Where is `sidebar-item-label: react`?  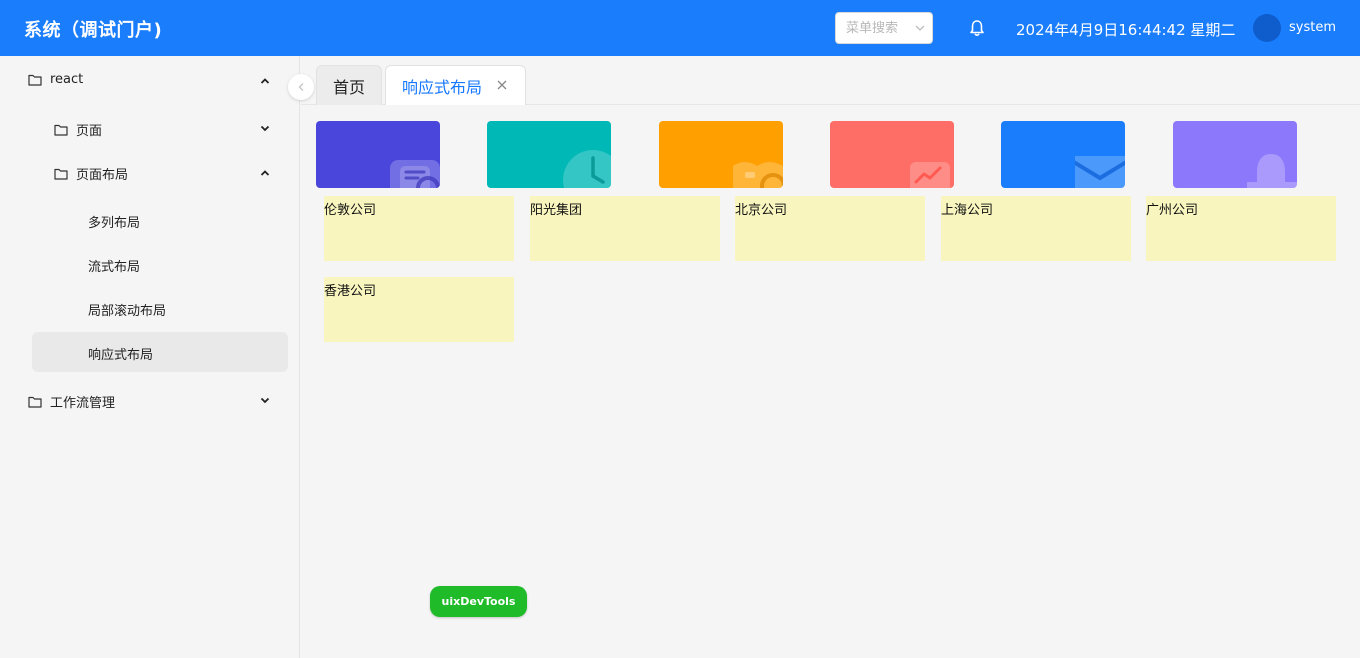
sidebar-item-label: react is located at coordinates (67, 79).